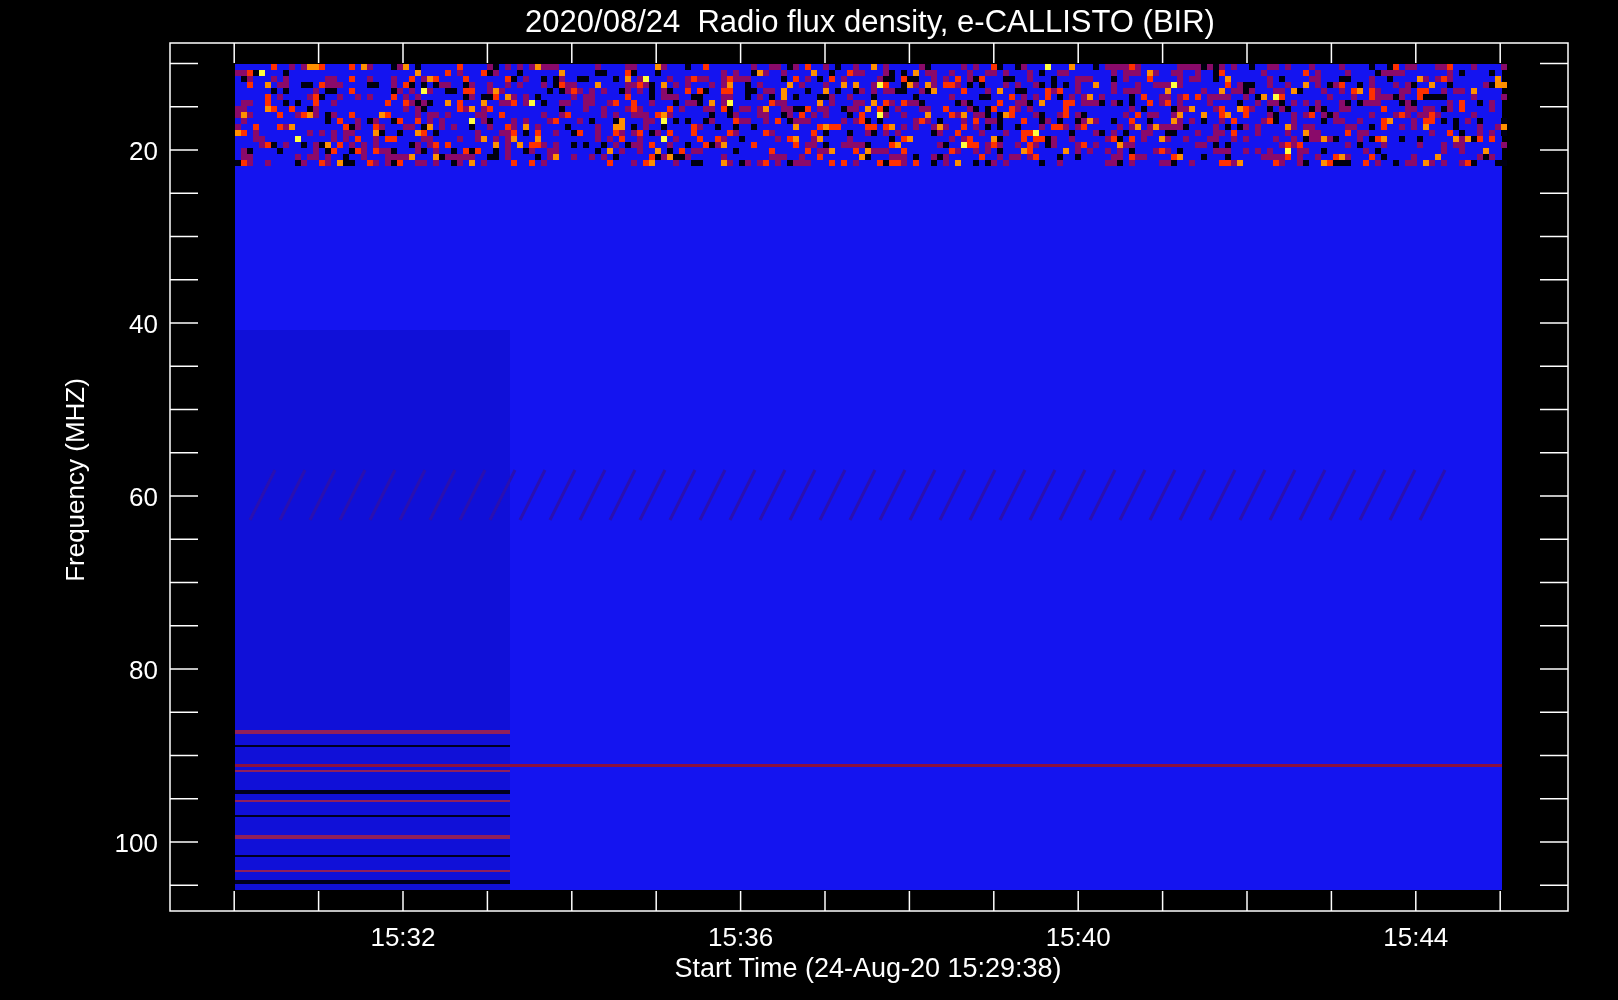  What do you see at coordinates (868, 968) in the screenshot?
I see `x-axis-label: Start Time (24-Aug-20 15:29:38)` at bounding box center [868, 968].